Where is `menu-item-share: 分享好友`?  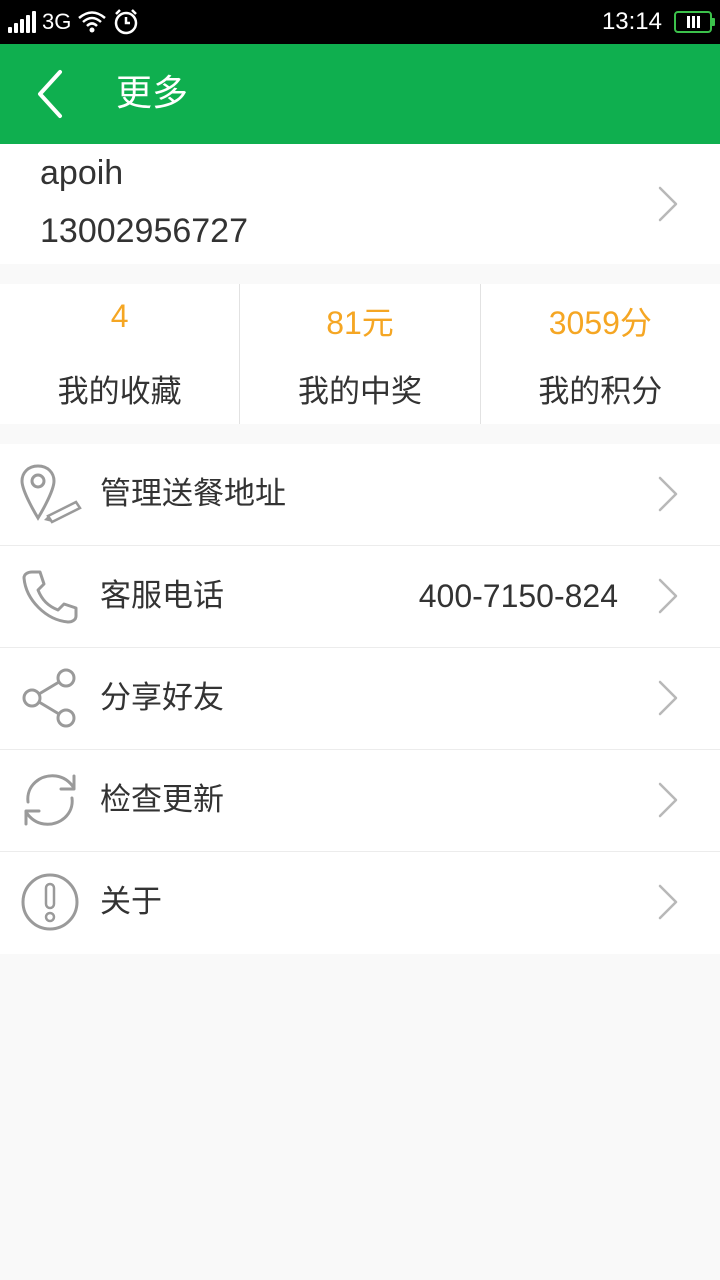 menu-item-share: 分享好友 is located at coordinates (360, 699).